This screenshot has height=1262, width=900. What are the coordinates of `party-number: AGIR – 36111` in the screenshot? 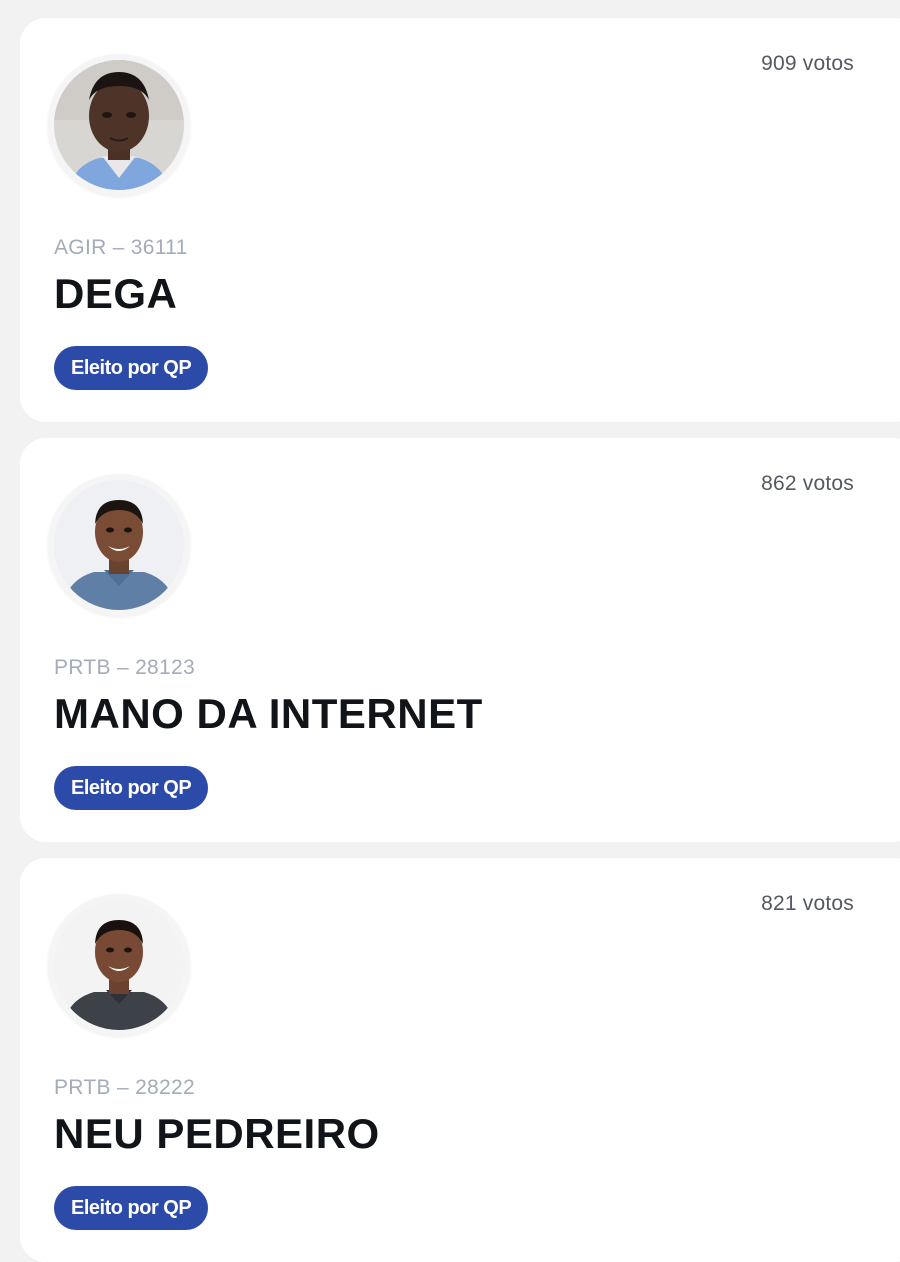 It's located at (121, 247).